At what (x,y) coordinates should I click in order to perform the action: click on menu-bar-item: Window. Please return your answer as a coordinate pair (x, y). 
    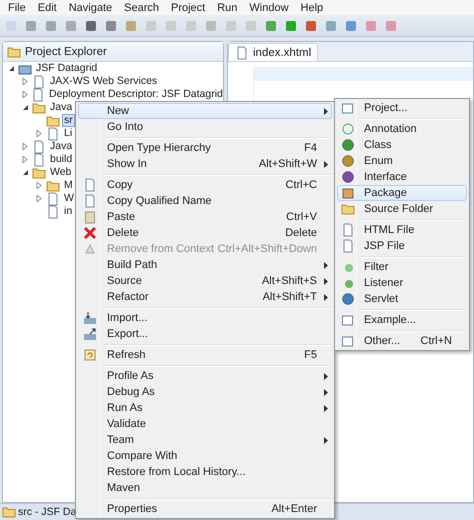
    Looking at the image, I should click on (269, 7).